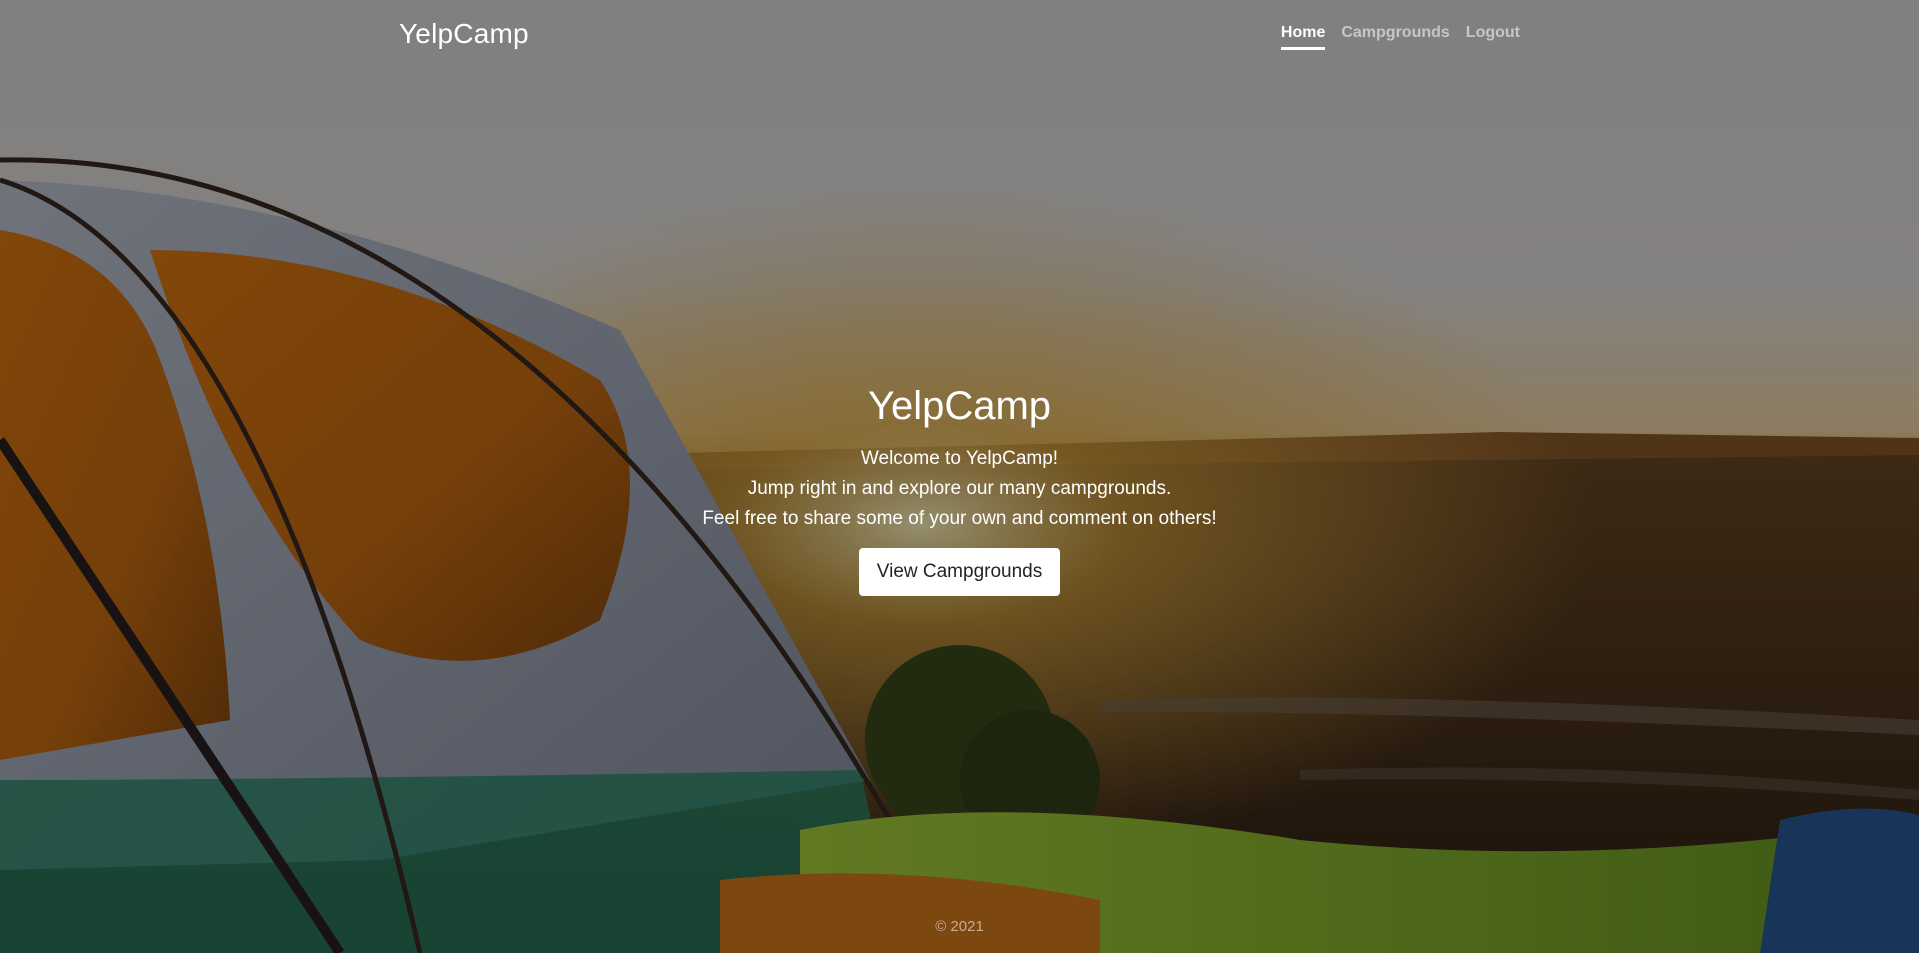 The height and width of the screenshot is (953, 1919). Describe the element at coordinates (1493, 36) in the screenshot. I see `nav-link-logout: Logout` at that location.